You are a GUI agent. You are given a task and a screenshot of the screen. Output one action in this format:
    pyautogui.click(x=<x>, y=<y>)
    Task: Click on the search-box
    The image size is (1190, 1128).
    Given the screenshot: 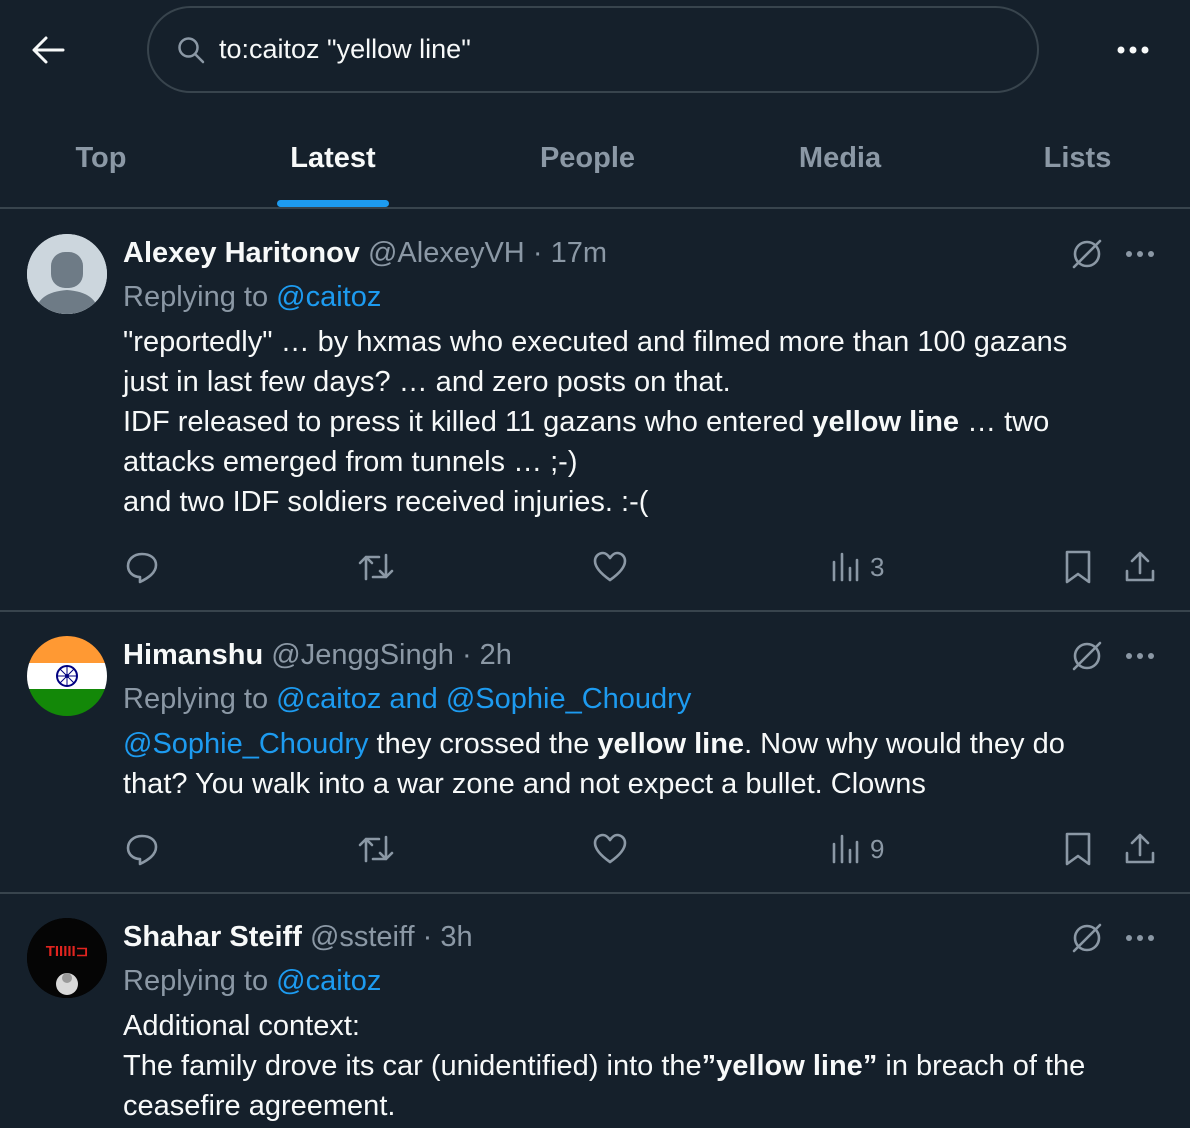 What is the action you would take?
    pyautogui.click(x=593, y=49)
    